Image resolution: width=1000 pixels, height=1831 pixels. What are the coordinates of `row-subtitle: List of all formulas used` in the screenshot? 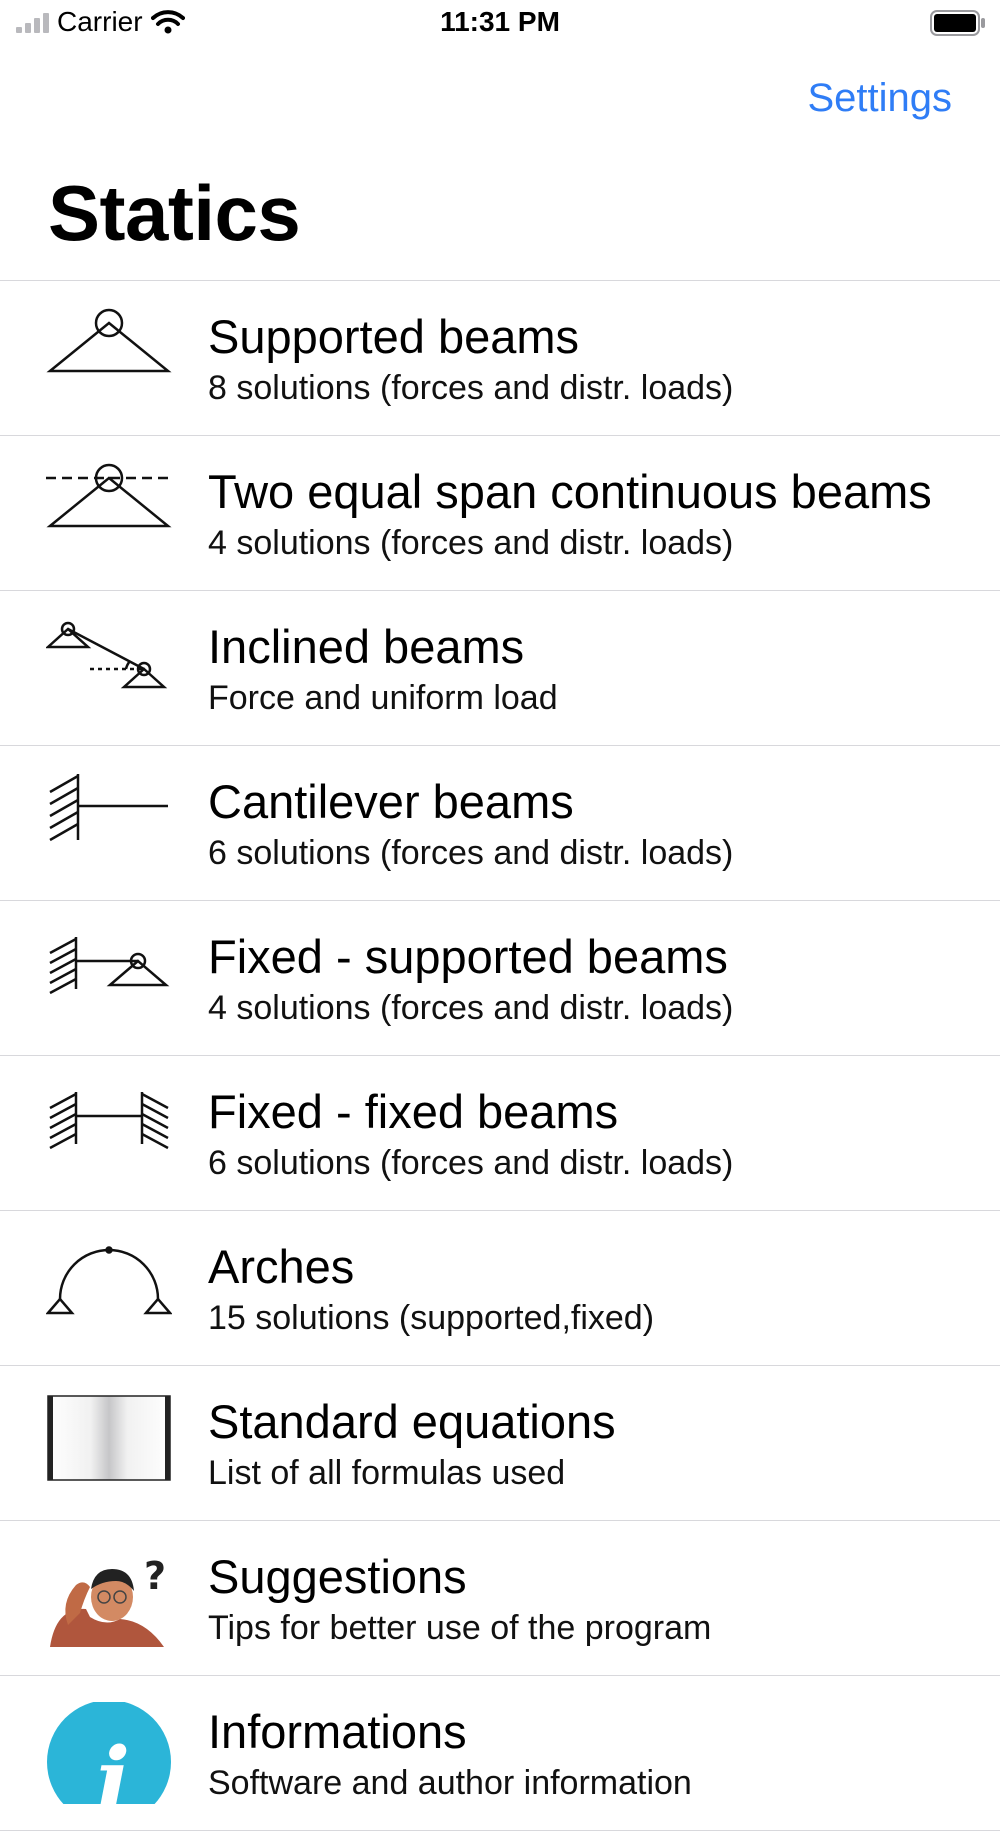 It's located at (387, 1473).